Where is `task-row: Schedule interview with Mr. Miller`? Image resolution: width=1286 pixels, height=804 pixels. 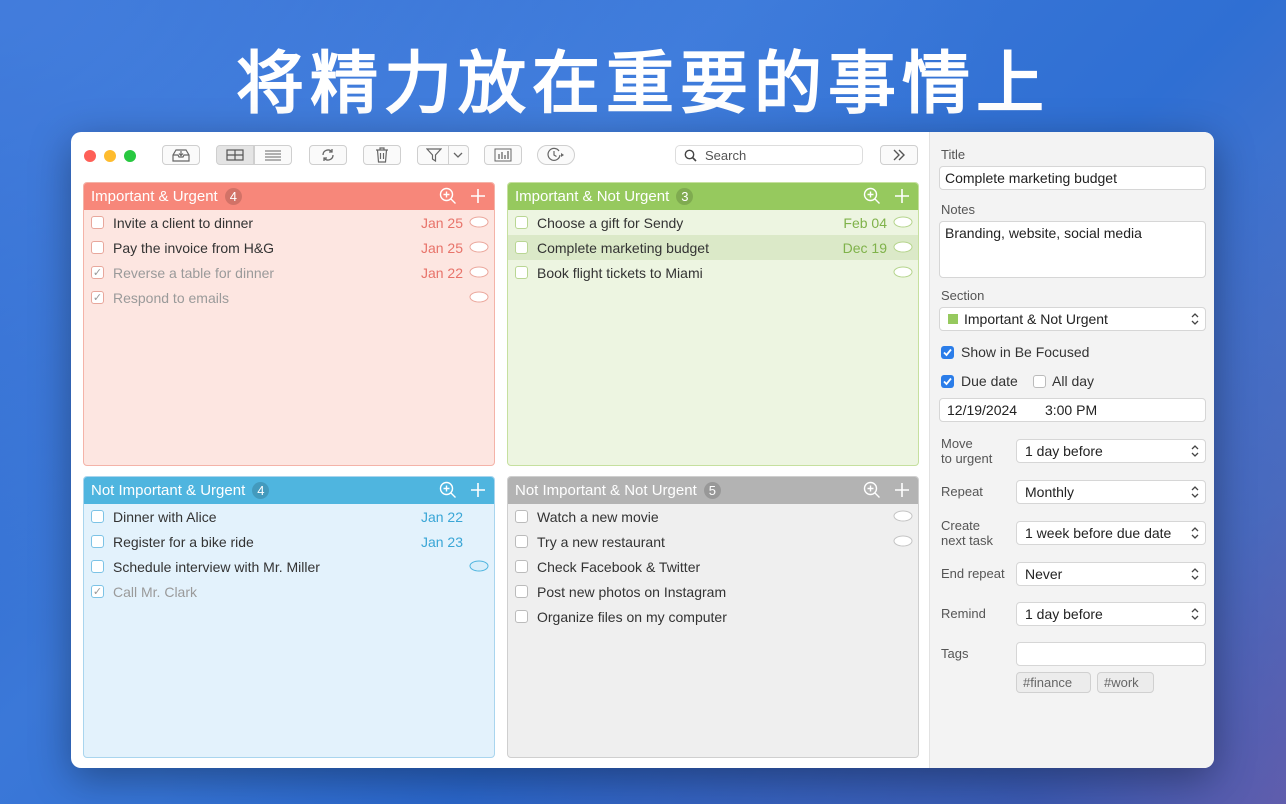
task-row: Schedule interview with Mr. Miller is located at coordinates (289, 566).